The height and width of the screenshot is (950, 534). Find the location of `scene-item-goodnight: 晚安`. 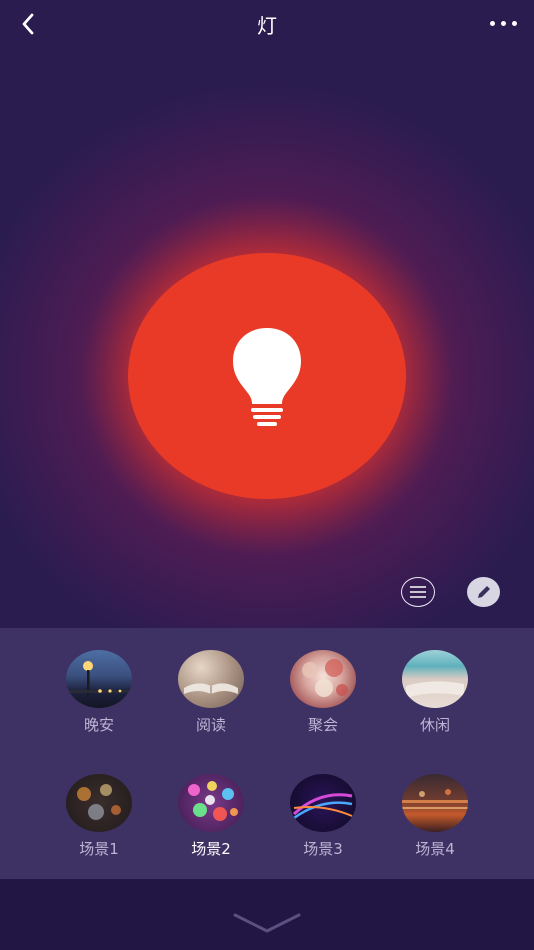

scene-item-goodnight: 晚安 is located at coordinates (99, 698).